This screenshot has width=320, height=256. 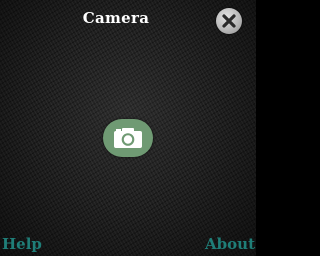 I want to click on close-icon, so click(x=229, y=21).